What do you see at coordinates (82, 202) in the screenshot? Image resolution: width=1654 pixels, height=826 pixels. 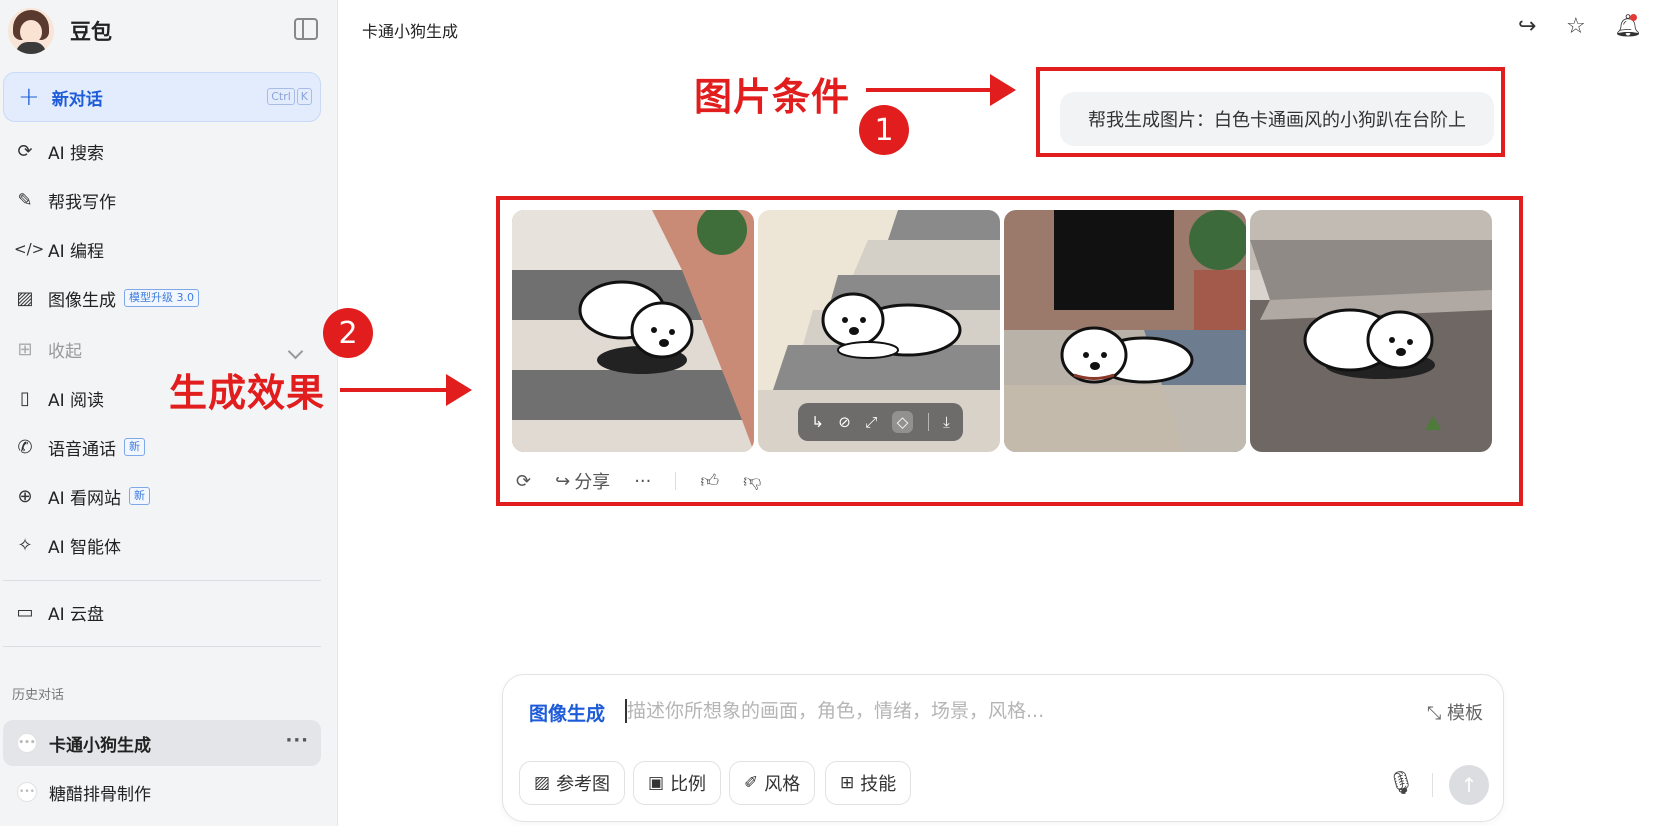 I see `sidebar-item-label: 帮我写作` at bounding box center [82, 202].